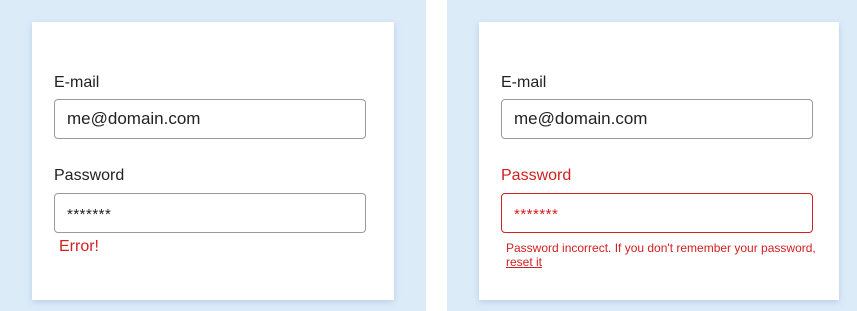 This screenshot has width=857, height=311. Describe the element at coordinates (524, 262) in the screenshot. I see `reset-password-link: reset it` at that location.